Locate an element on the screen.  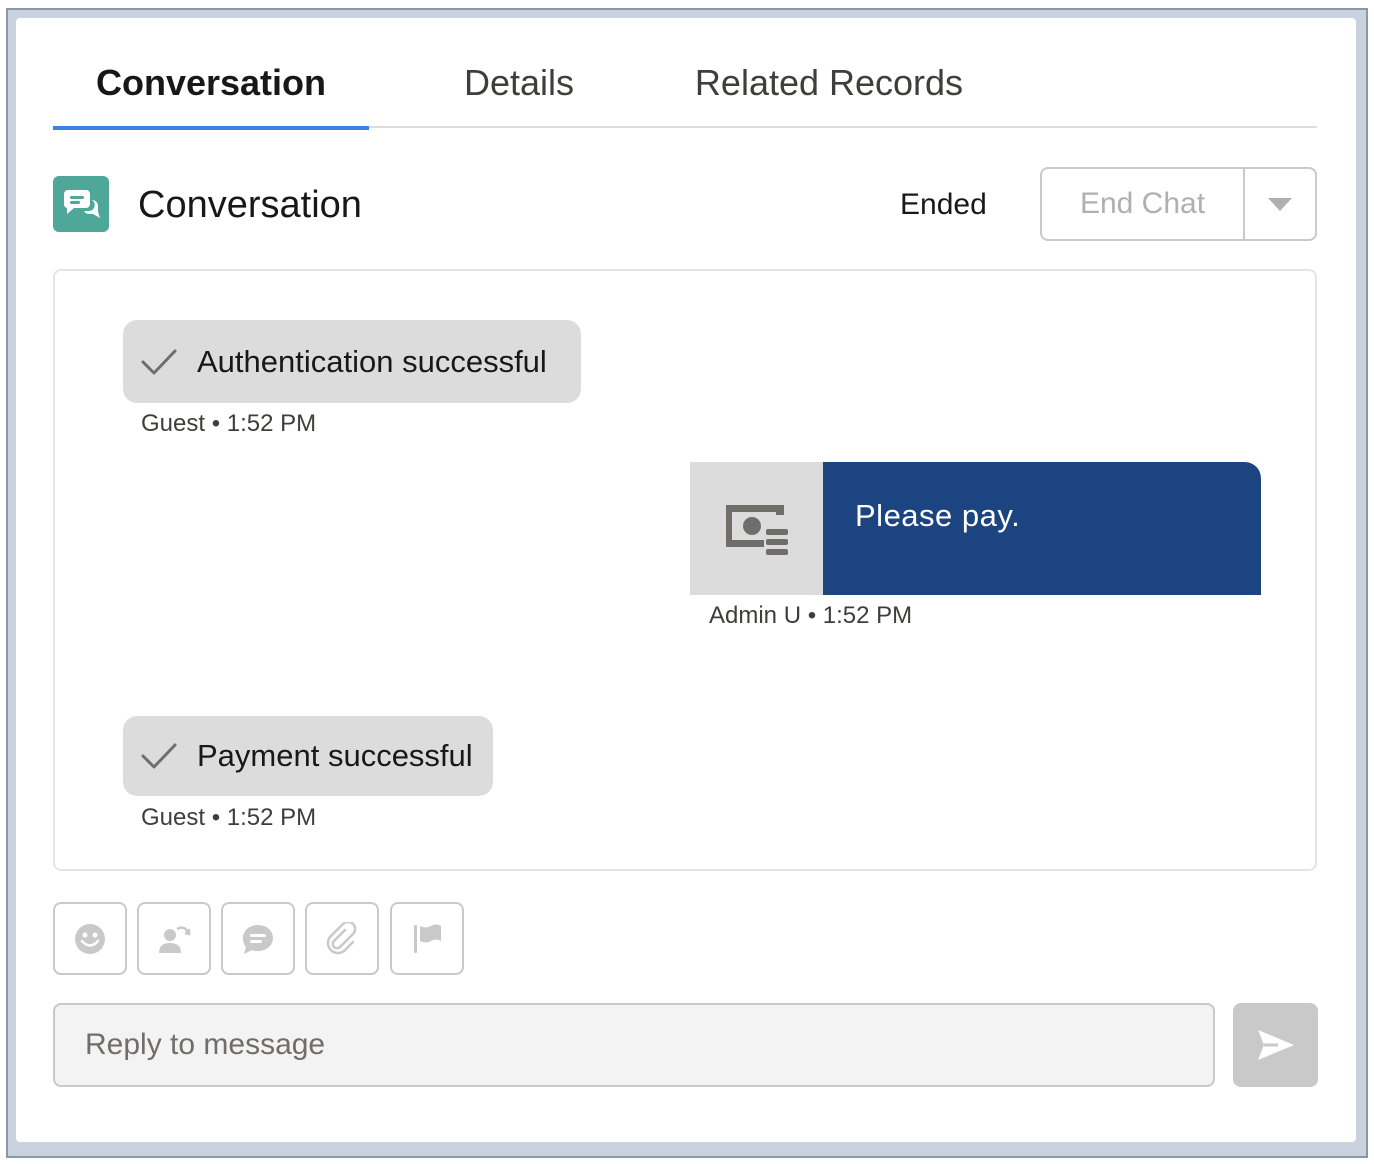
flag-button is located at coordinates (427, 938).